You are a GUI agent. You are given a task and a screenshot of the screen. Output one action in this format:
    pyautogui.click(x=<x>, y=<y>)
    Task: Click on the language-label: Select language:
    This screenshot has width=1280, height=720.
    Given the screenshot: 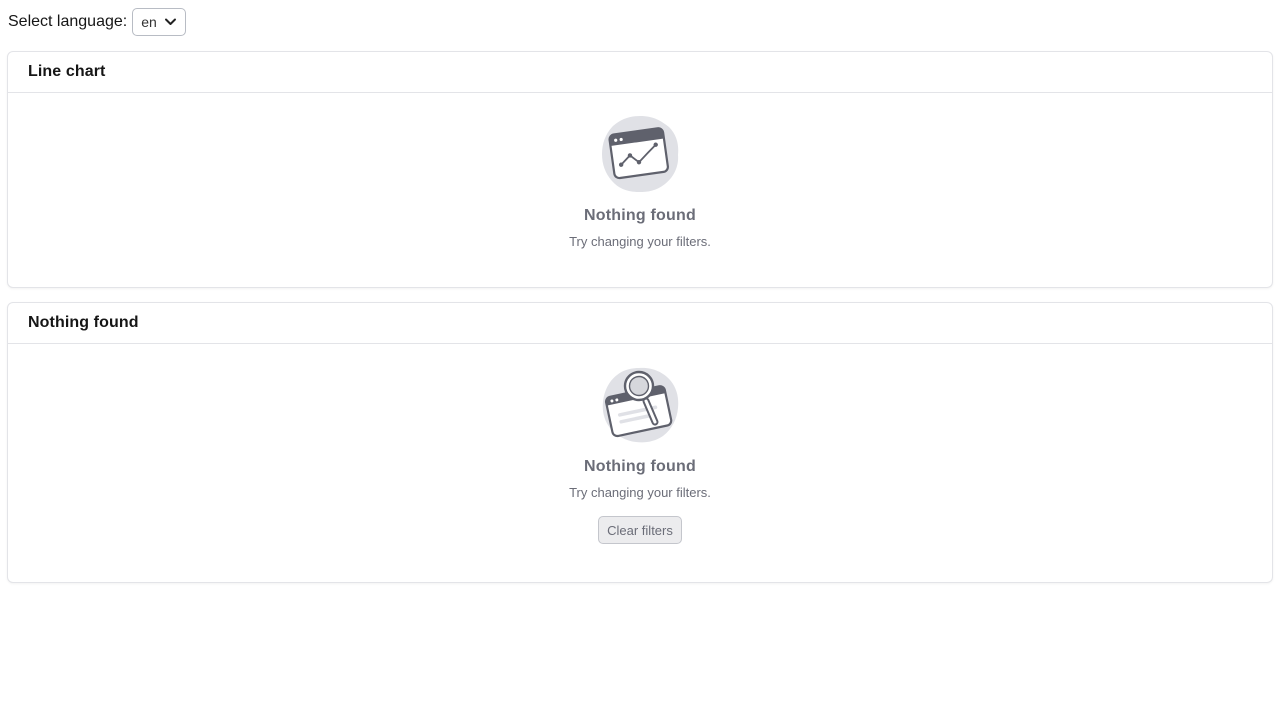 What is the action you would take?
    pyautogui.click(x=68, y=21)
    